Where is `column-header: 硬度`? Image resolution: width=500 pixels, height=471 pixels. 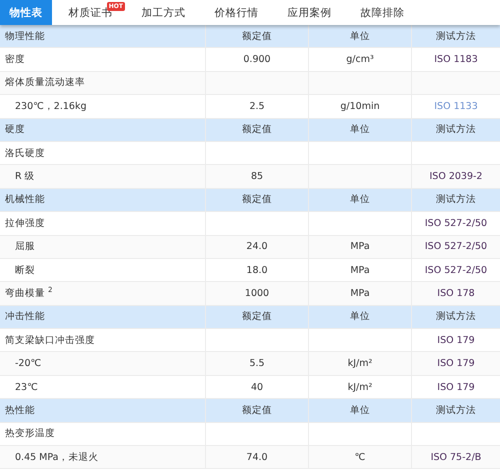
column-header: 硬度 is located at coordinates (15, 129).